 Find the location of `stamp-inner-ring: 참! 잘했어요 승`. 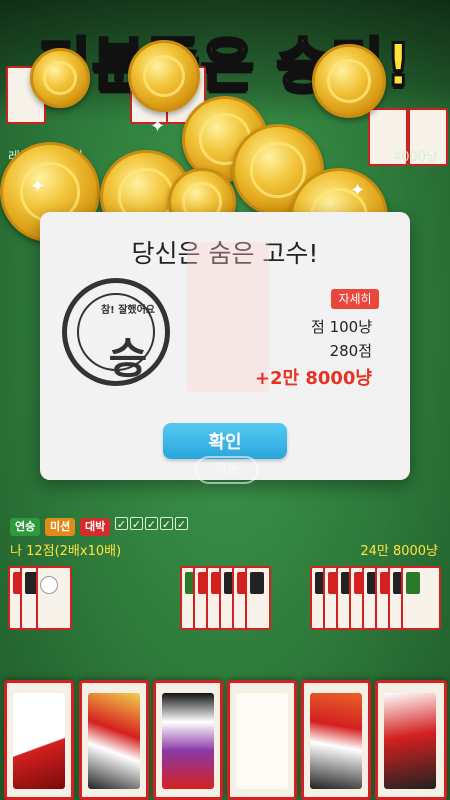

stamp-inner-ring: 참! 잘했어요 승 is located at coordinates (116, 338).